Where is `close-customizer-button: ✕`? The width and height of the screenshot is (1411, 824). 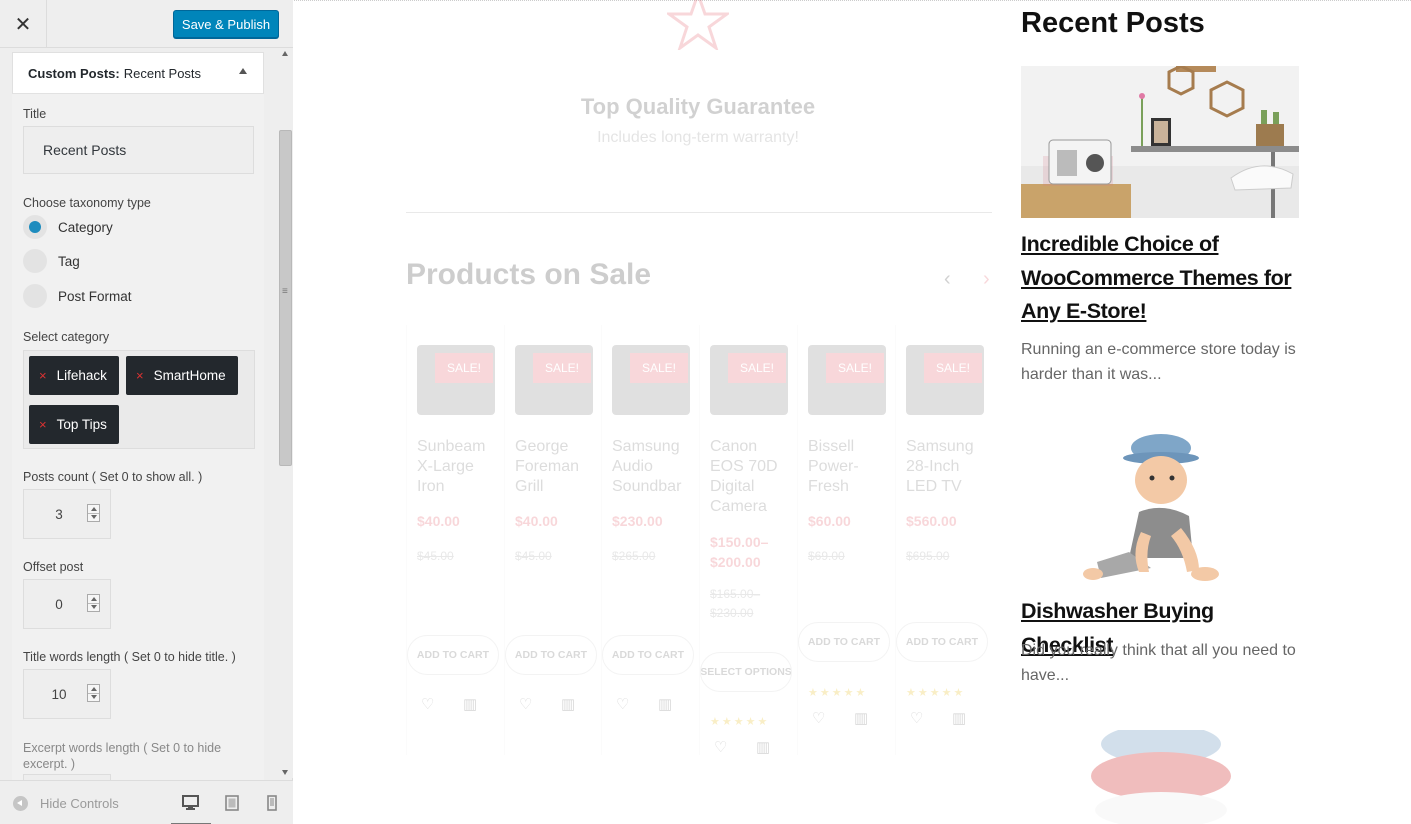
close-customizer-button: ✕ is located at coordinates (23, 24).